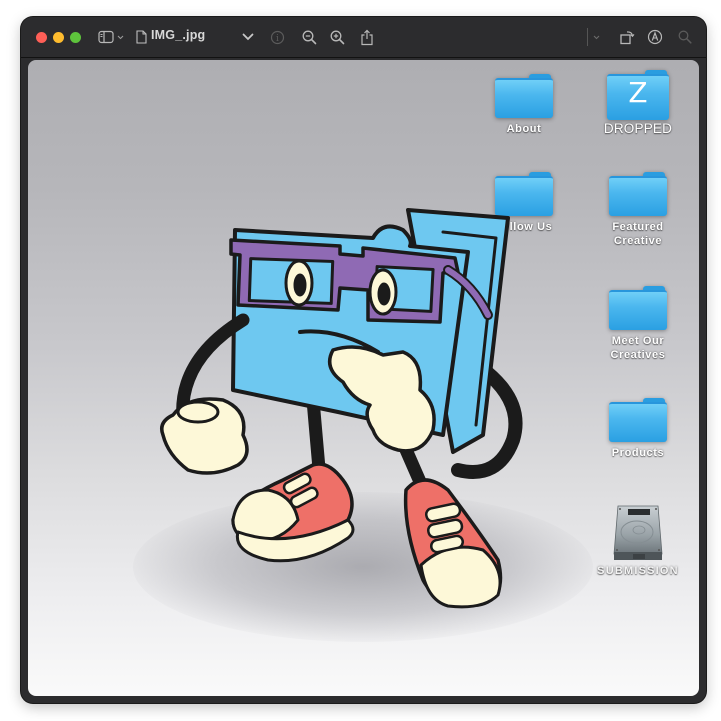 The width and height of the screenshot is (721, 721). I want to click on mascot-left-sneaker, so click(293, 512).